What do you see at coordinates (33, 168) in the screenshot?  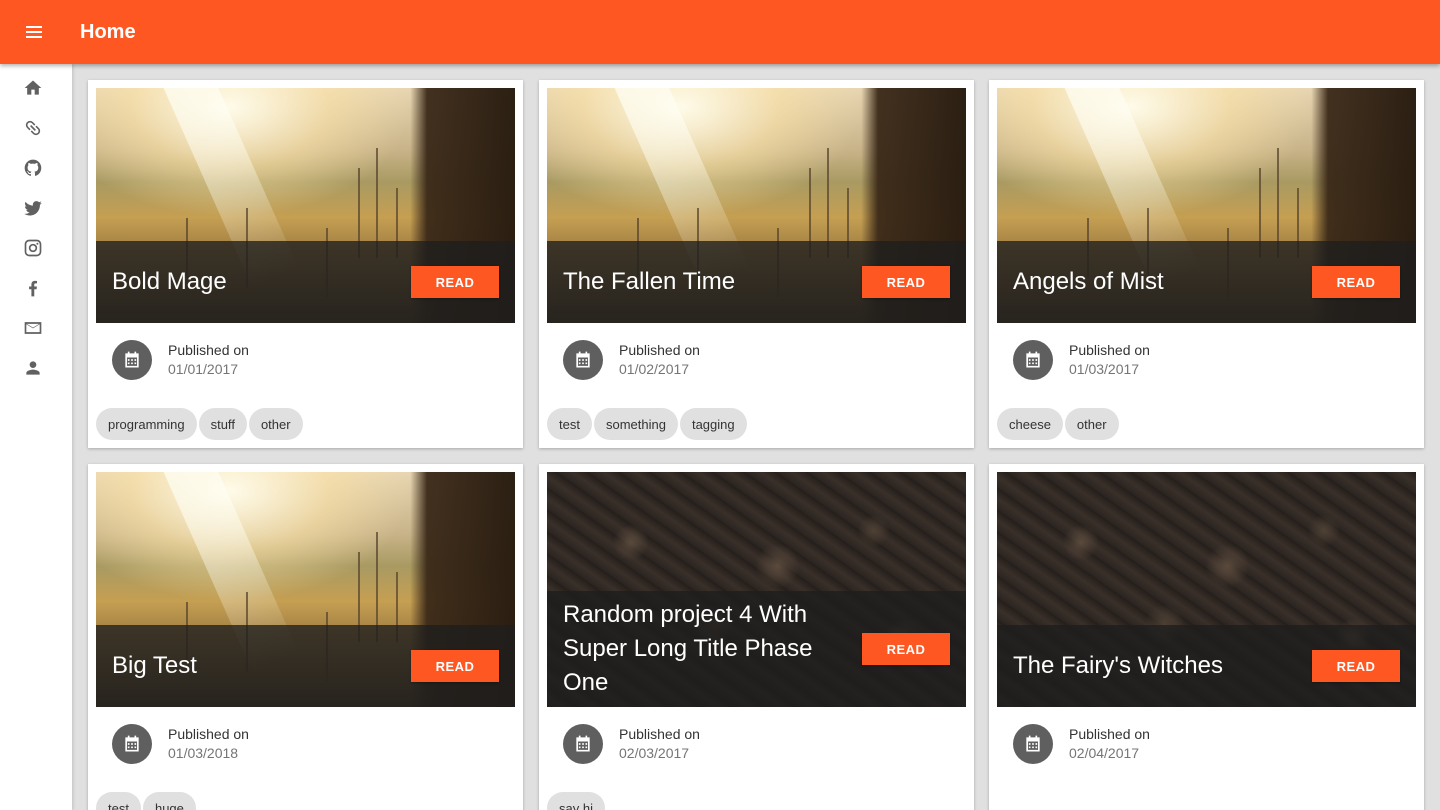 I see `github-icon` at bounding box center [33, 168].